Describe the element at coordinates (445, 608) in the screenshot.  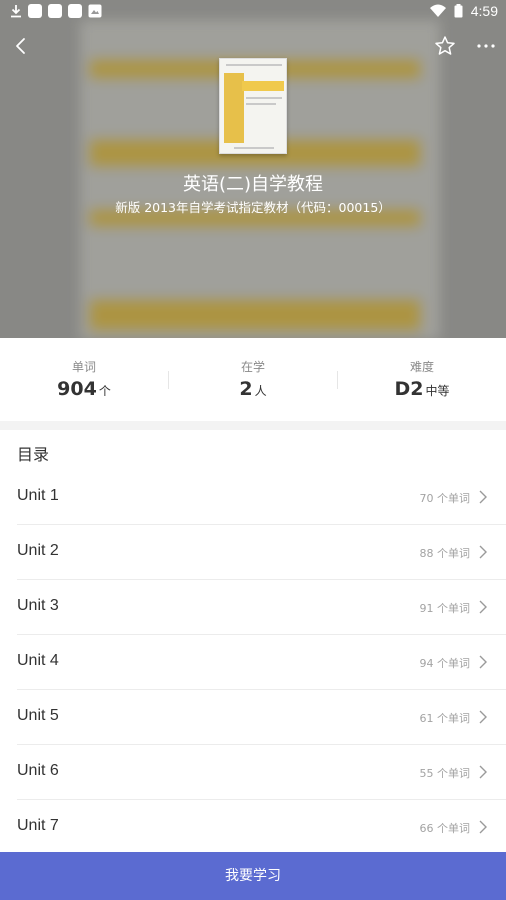
I see `unit-word-count: 91 个单词` at that location.